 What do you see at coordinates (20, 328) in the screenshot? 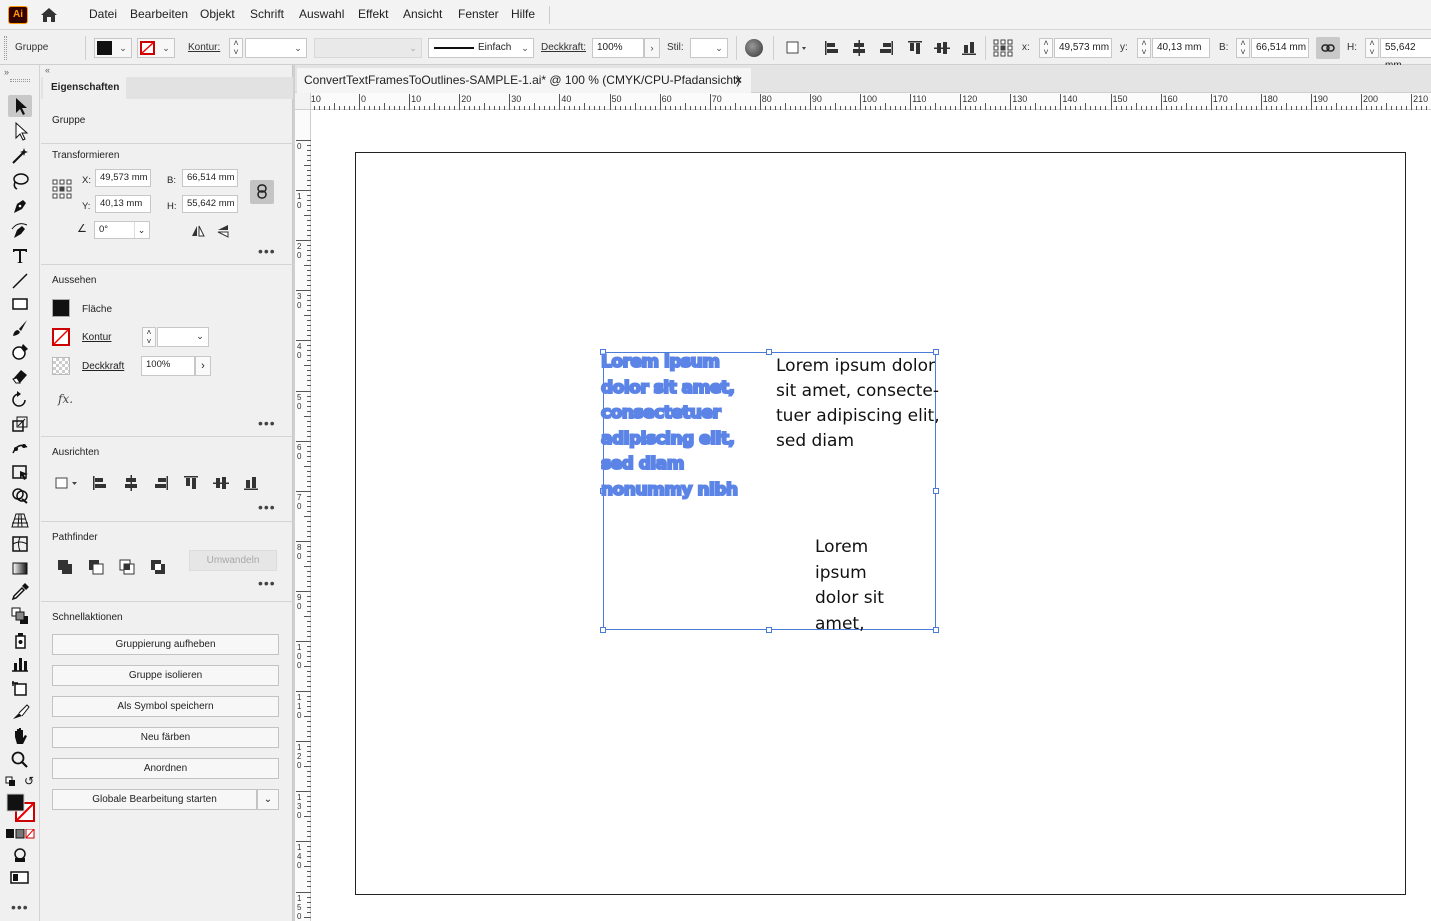
I see `paintbrush-tool-icon` at bounding box center [20, 328].